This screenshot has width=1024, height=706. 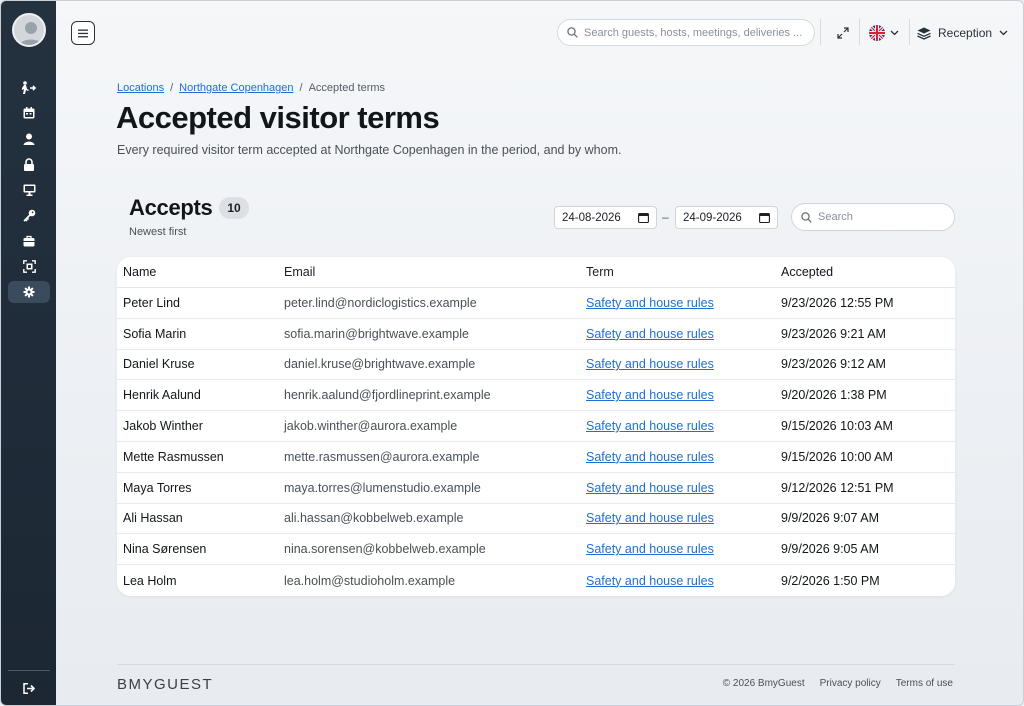 I want to click on lock-icon, so click(x=29, y=164).